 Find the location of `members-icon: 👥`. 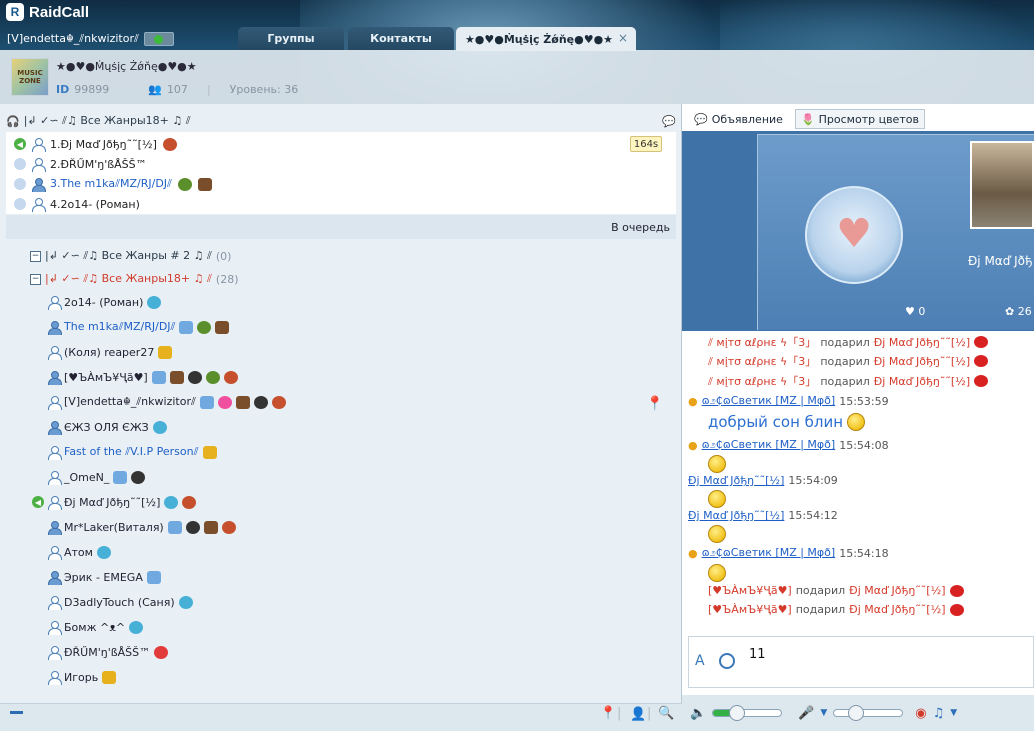

members-icon: 👥 is located at coordinates (155, 89).